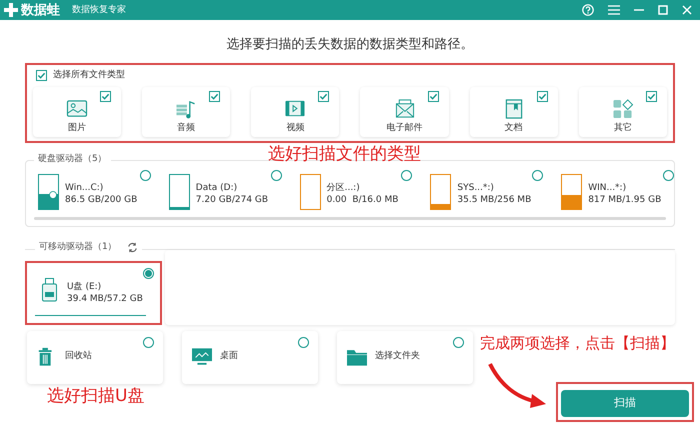  Describe the element at coordinates (186, 128) in the screenshot. I see `file-type-label: 音频` at that location.